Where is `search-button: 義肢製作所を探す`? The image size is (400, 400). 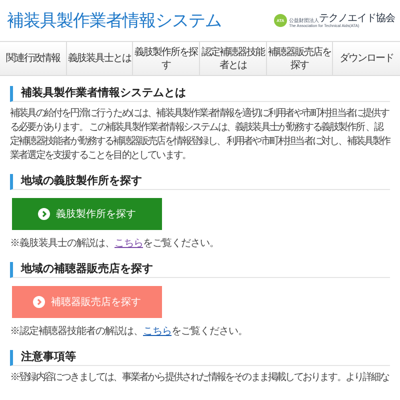
search-button: 義肢製作所を探す is located at coordinates (87, 214).